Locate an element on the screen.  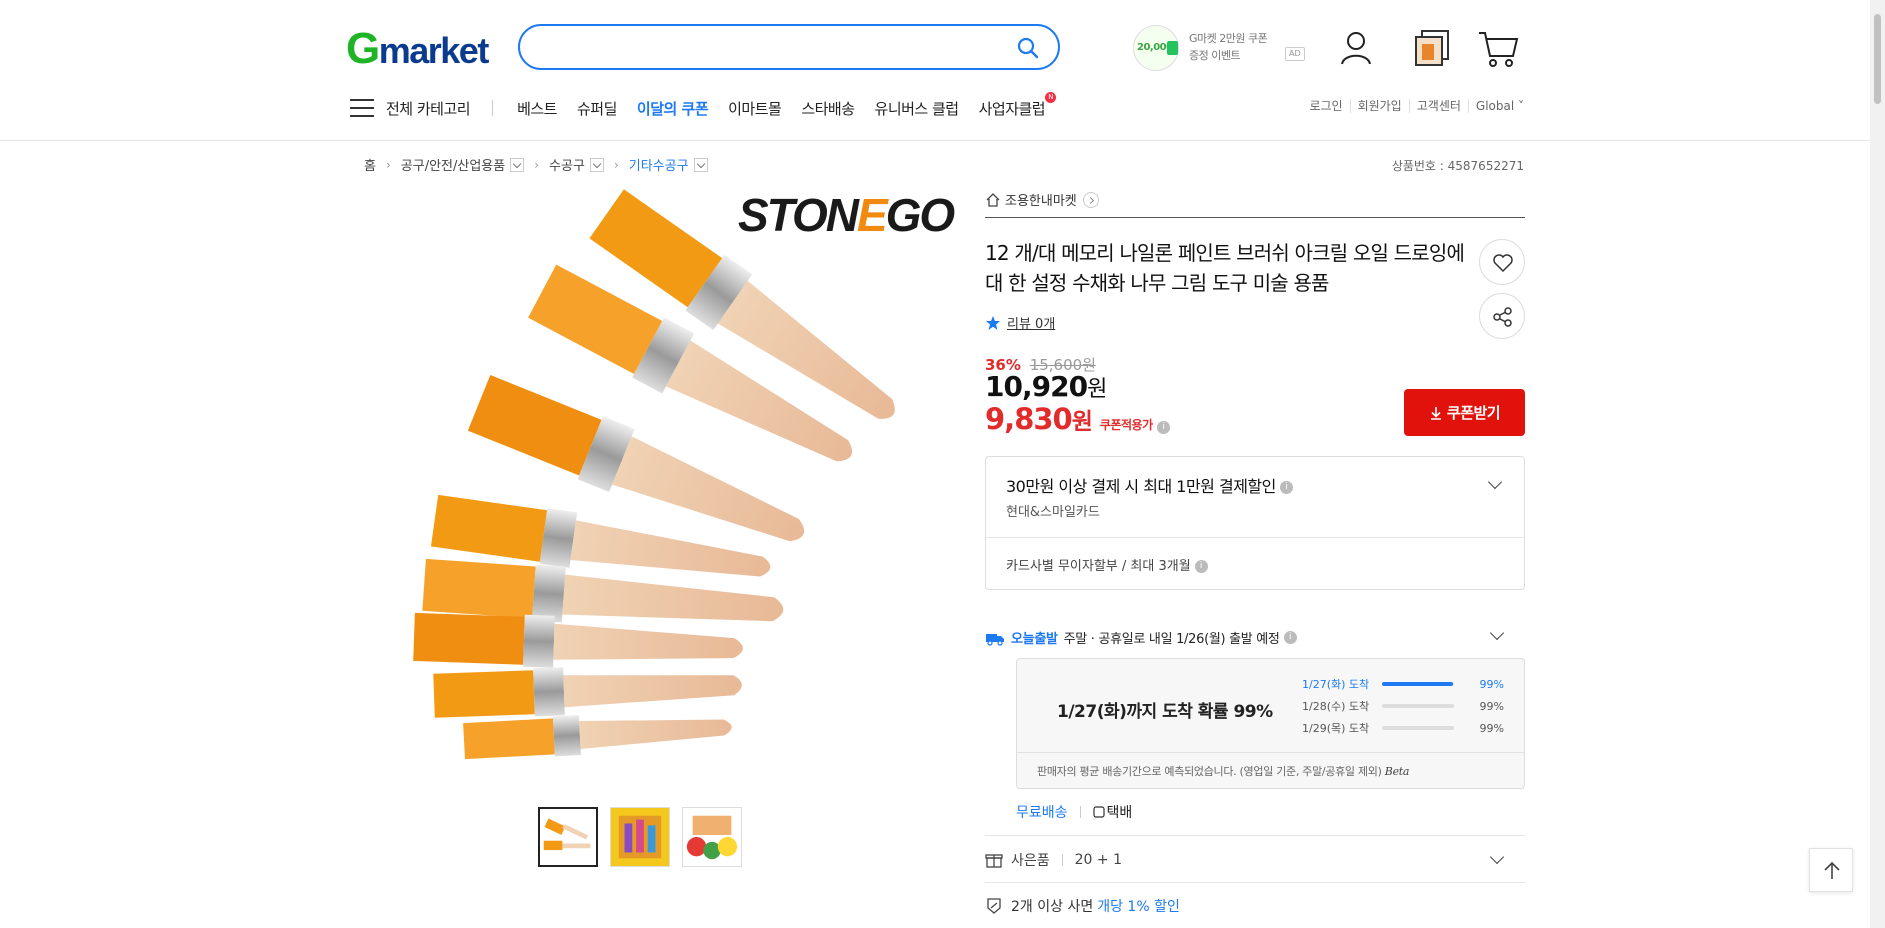
free-shipping-label: 무료배송 is located at coordinates (1042, 813).